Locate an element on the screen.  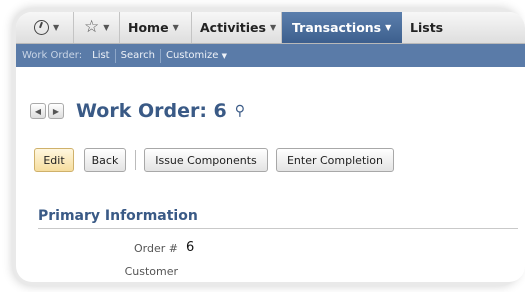
subnav-link-customize: Customize ▼ is located at coordinates (196, 55).